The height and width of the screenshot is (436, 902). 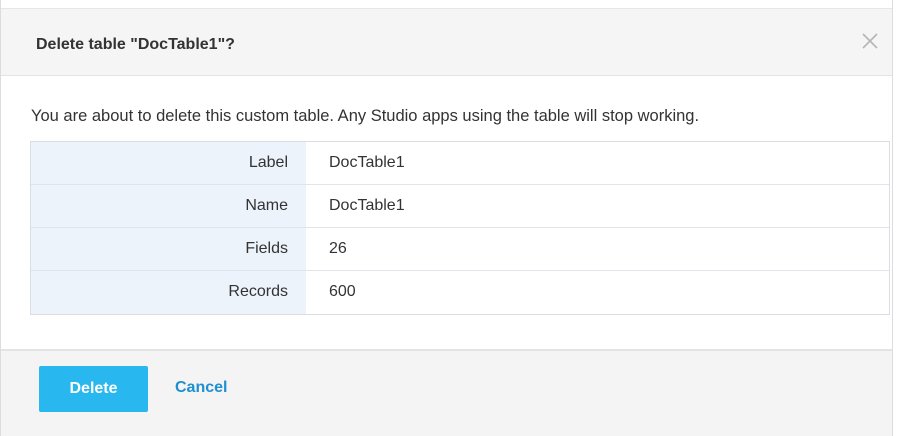 What do you see at coordinates (338, 248) in the screenshot?
I see `details-value: 26` at bounding box center [338, 248].